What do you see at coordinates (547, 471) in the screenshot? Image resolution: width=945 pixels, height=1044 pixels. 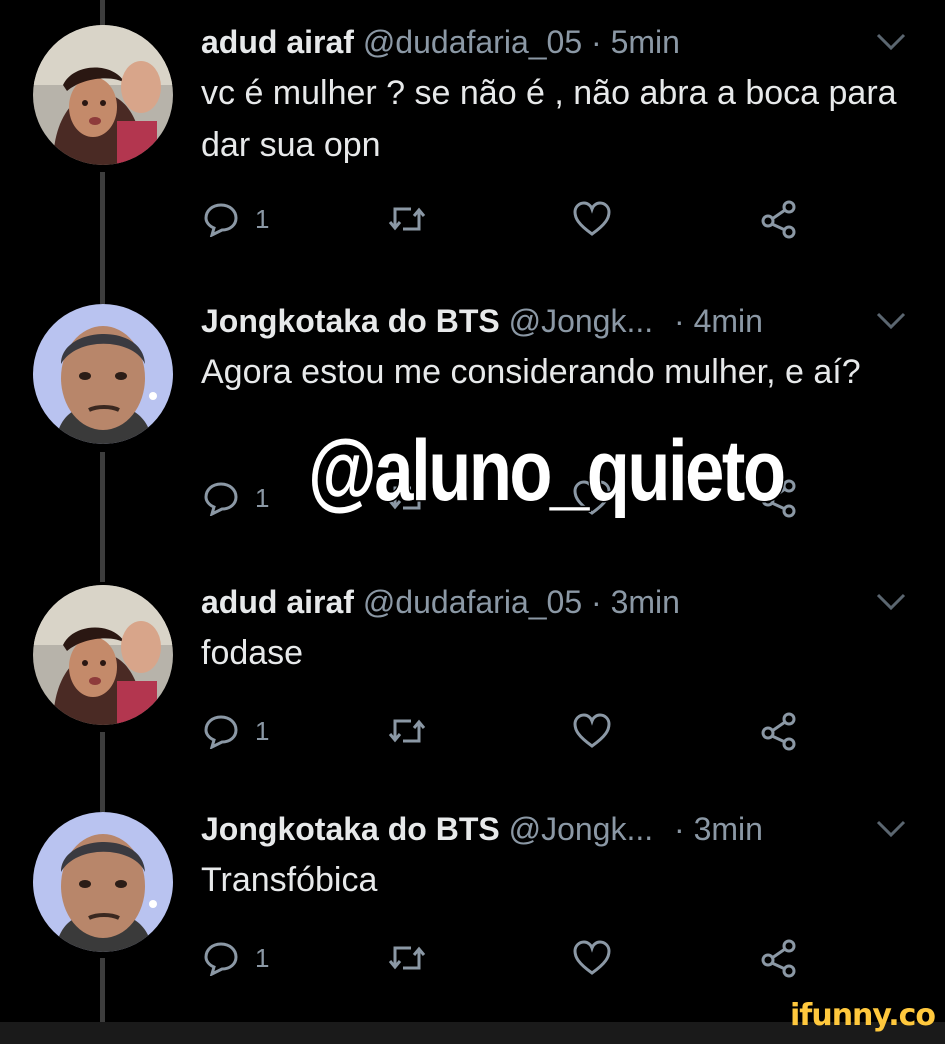 I see `watermark-text: @aluno_quieto` at bounding box center [547, 471].